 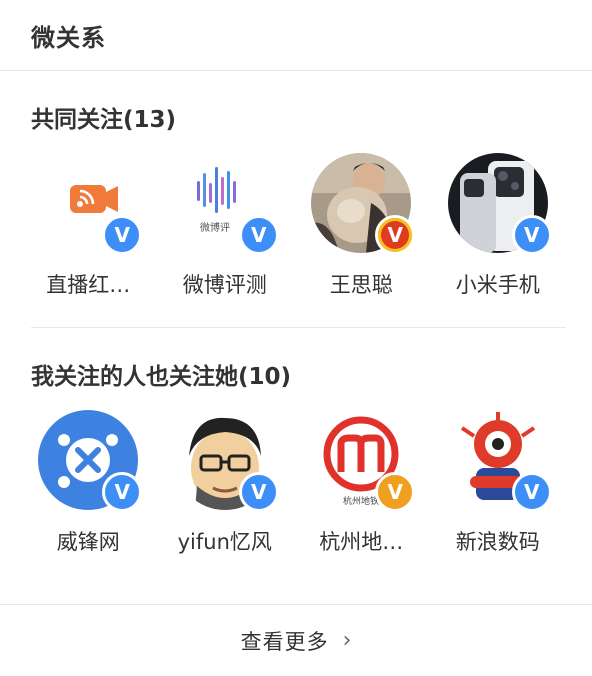 I want to click on user-item: V yifun忆风, so click(x=225, y=483).